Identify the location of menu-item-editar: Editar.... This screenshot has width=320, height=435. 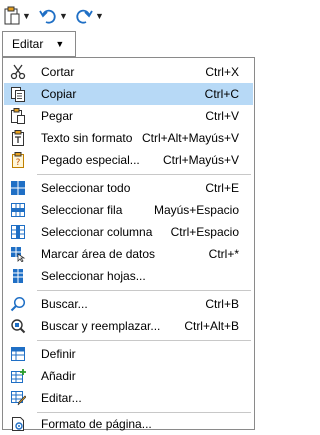
(128, 398).